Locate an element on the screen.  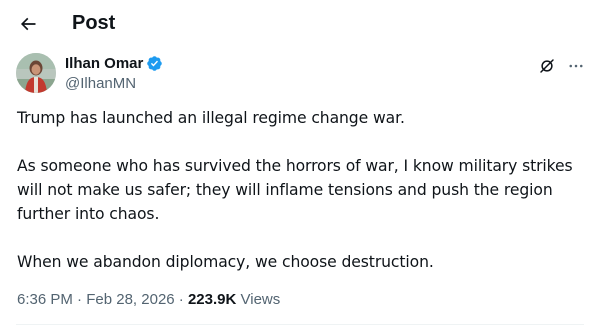
grok-icon is located at coordinates (547, 66).